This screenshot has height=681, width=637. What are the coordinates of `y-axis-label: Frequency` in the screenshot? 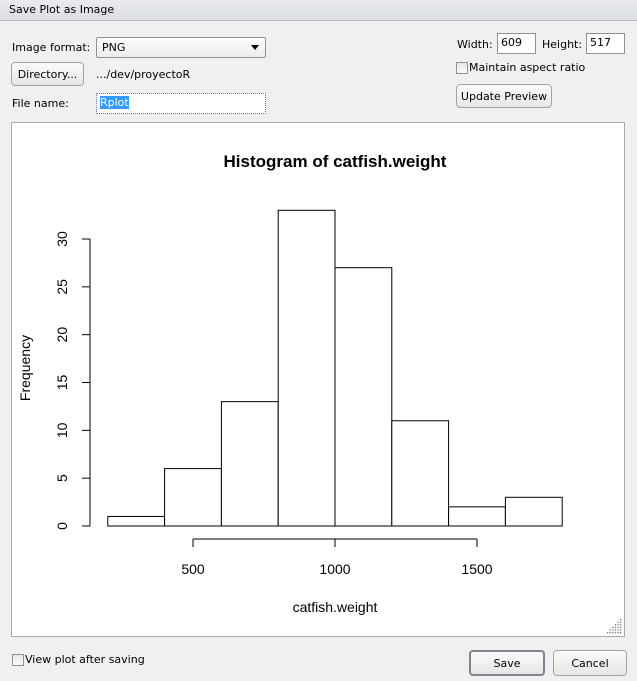 It's located at (25, 368).